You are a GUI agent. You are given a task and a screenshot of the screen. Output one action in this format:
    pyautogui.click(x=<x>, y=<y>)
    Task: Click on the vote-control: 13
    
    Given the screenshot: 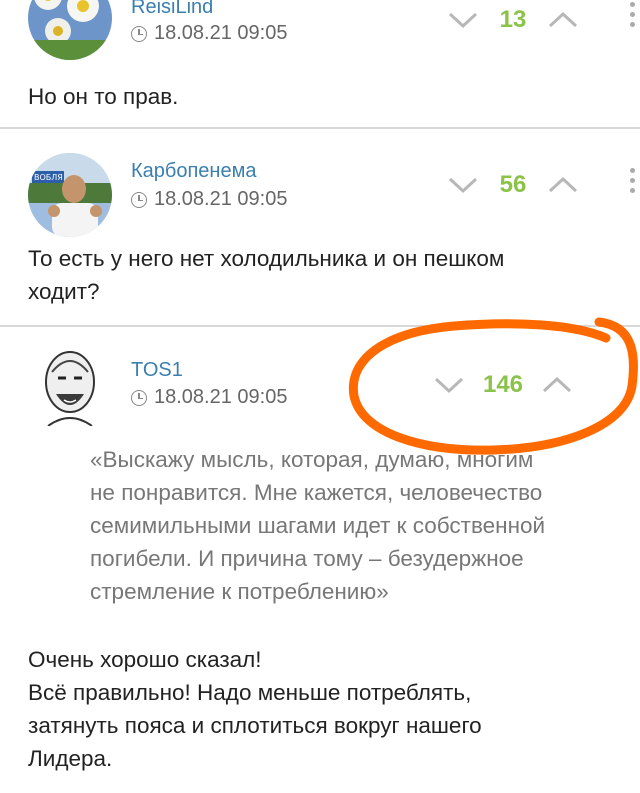 What is the action you would take?
    pyautogui.click(x=513, y=20)
    